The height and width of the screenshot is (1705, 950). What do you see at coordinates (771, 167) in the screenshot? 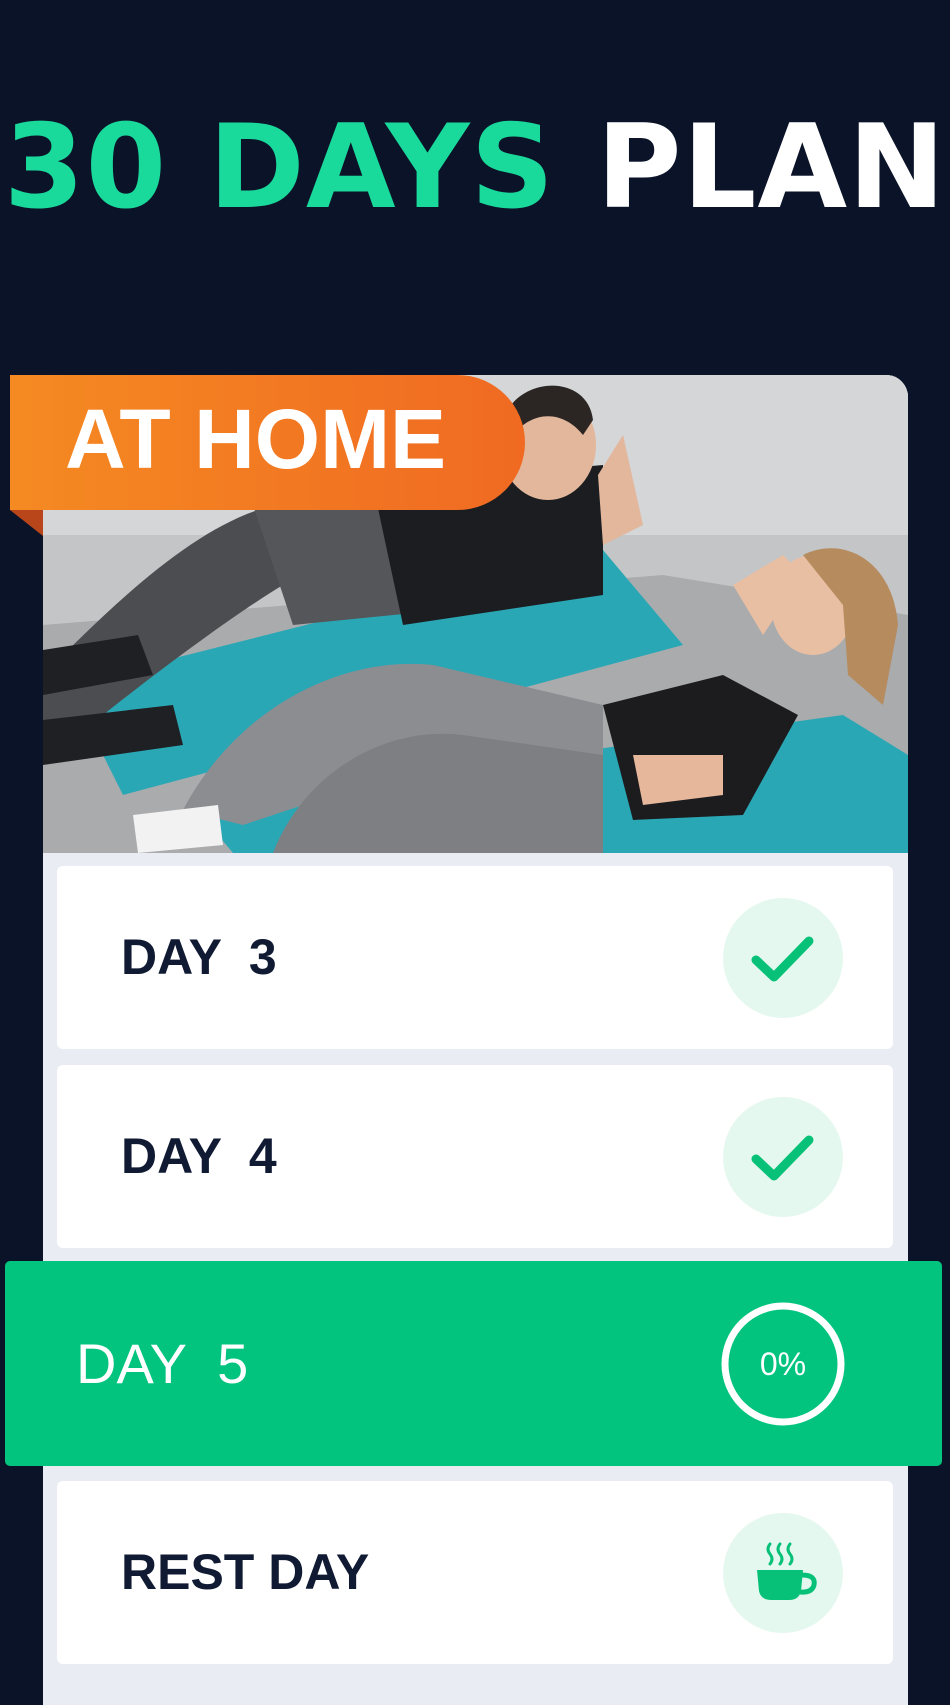
I see `page-title-plain: PLAN` at bounding box center [771, 167].